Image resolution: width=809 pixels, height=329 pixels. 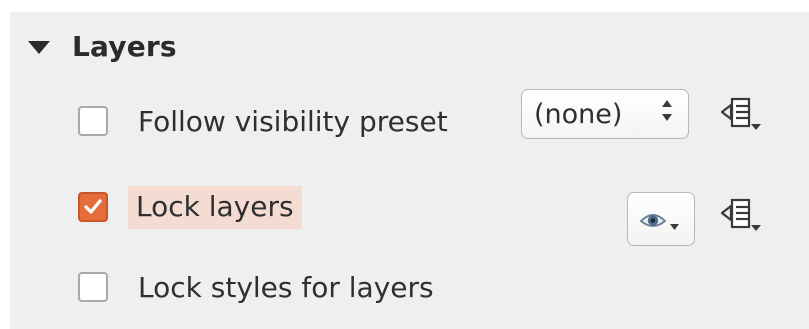 I want to click on lock-styles-label: Lock styles for layers, so click(x=286, y=287).